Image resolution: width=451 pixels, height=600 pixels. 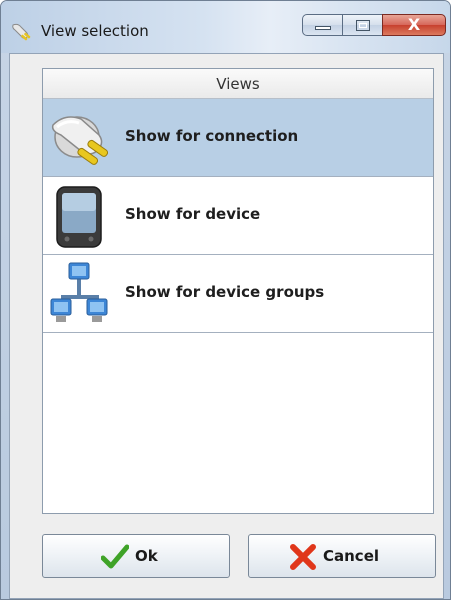 What do you see at coordinates (323, 28) in the screenshot?
I see `minimize-icon` at bounding box center [323, 28].